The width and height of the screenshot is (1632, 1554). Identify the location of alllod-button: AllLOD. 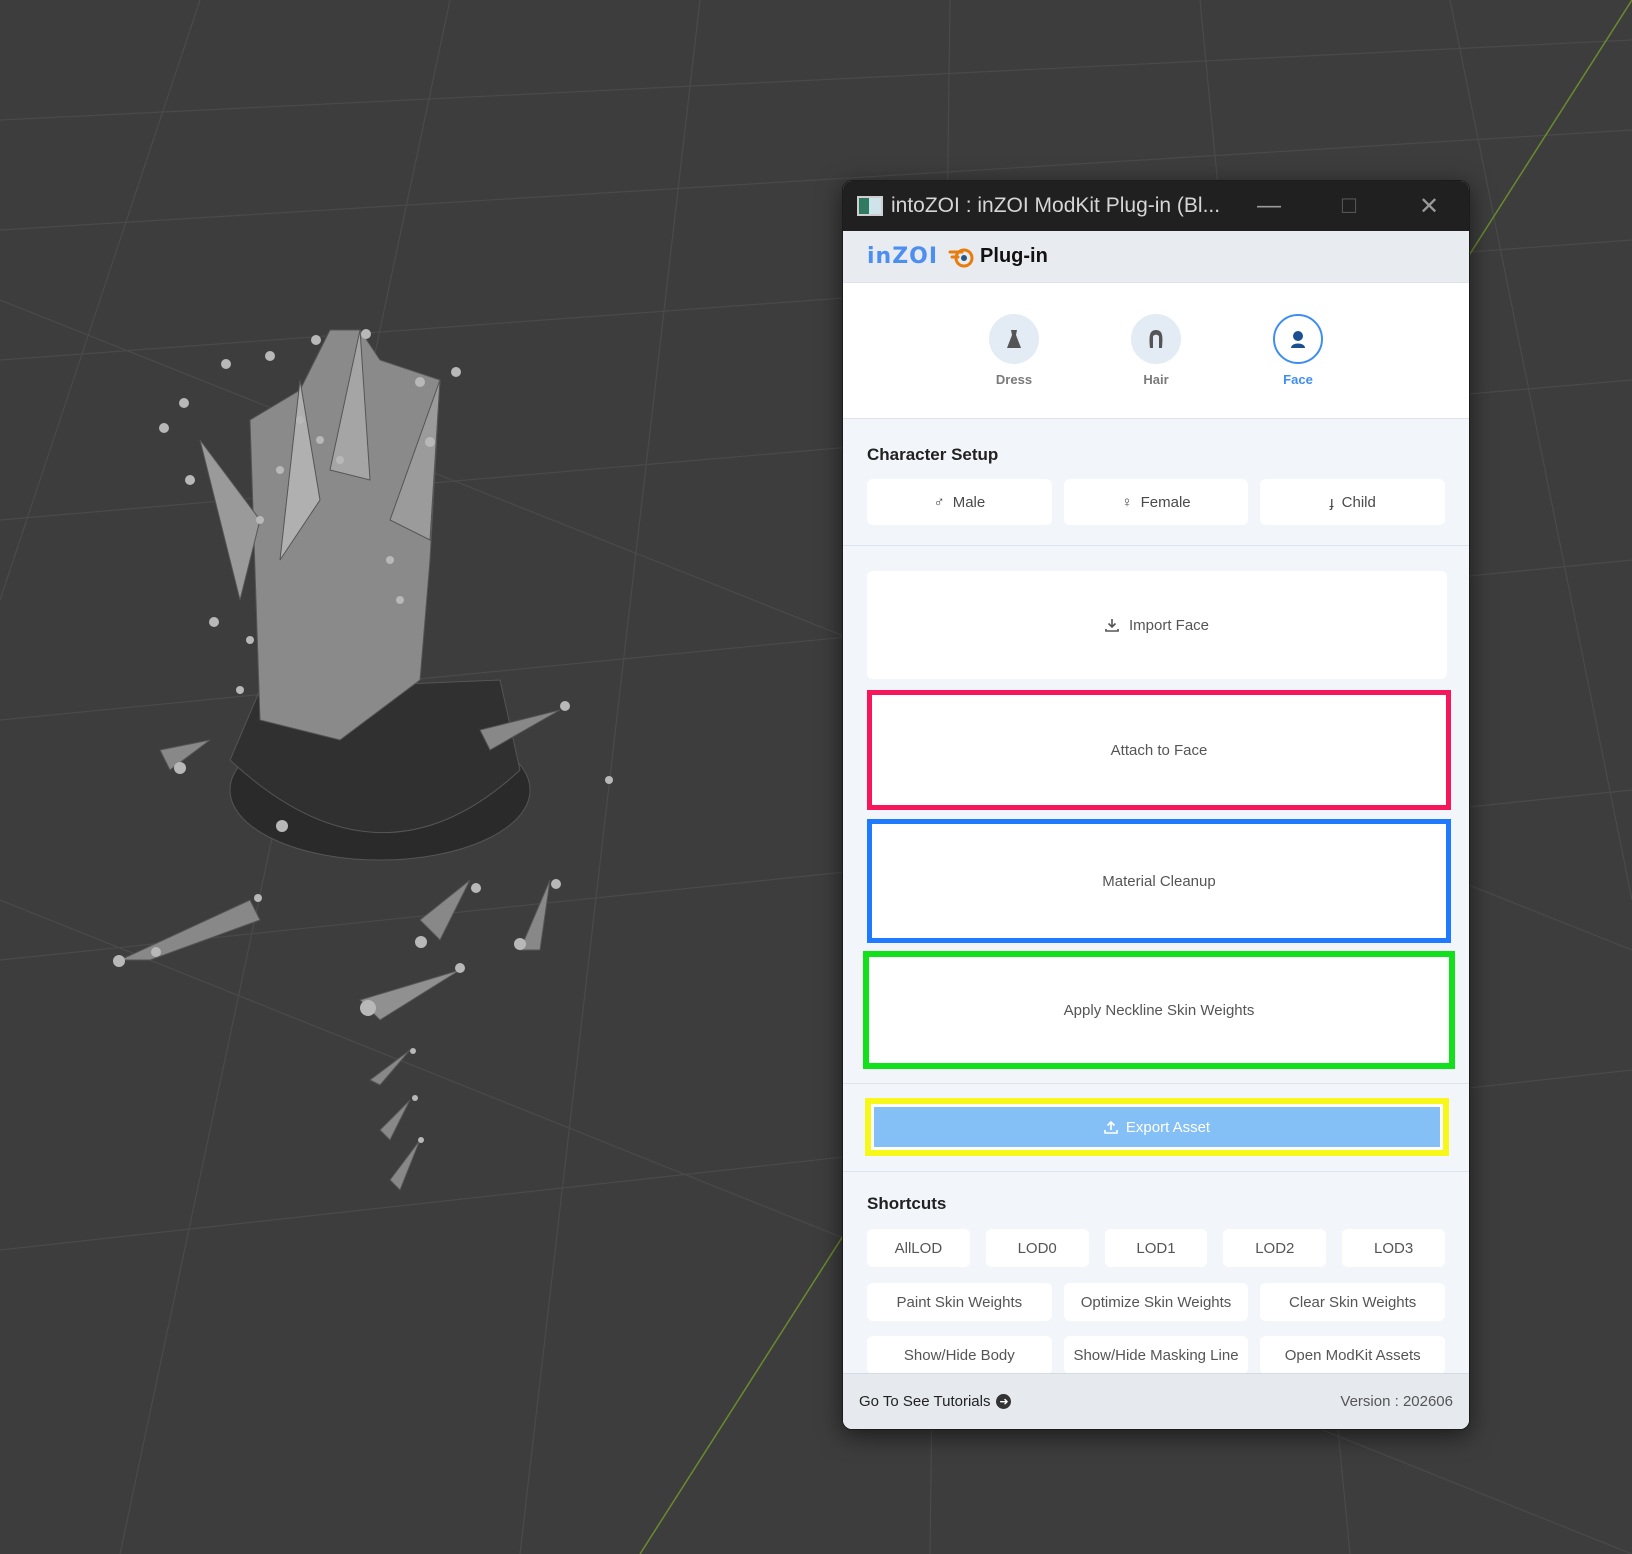
(918, 1248).